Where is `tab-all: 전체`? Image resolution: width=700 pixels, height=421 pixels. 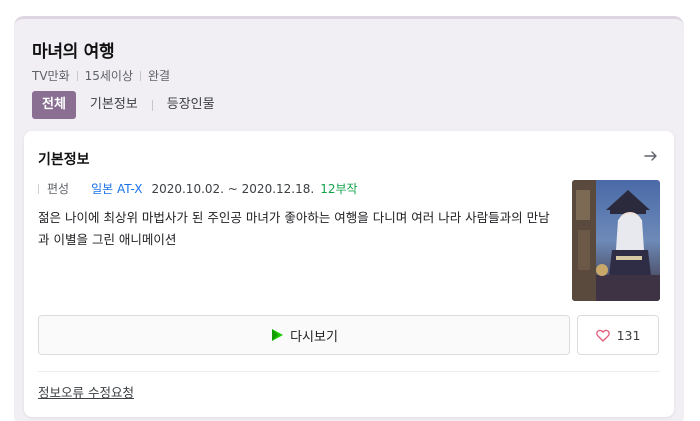
tab-all: 전체 is located at coordinates (54, 105).